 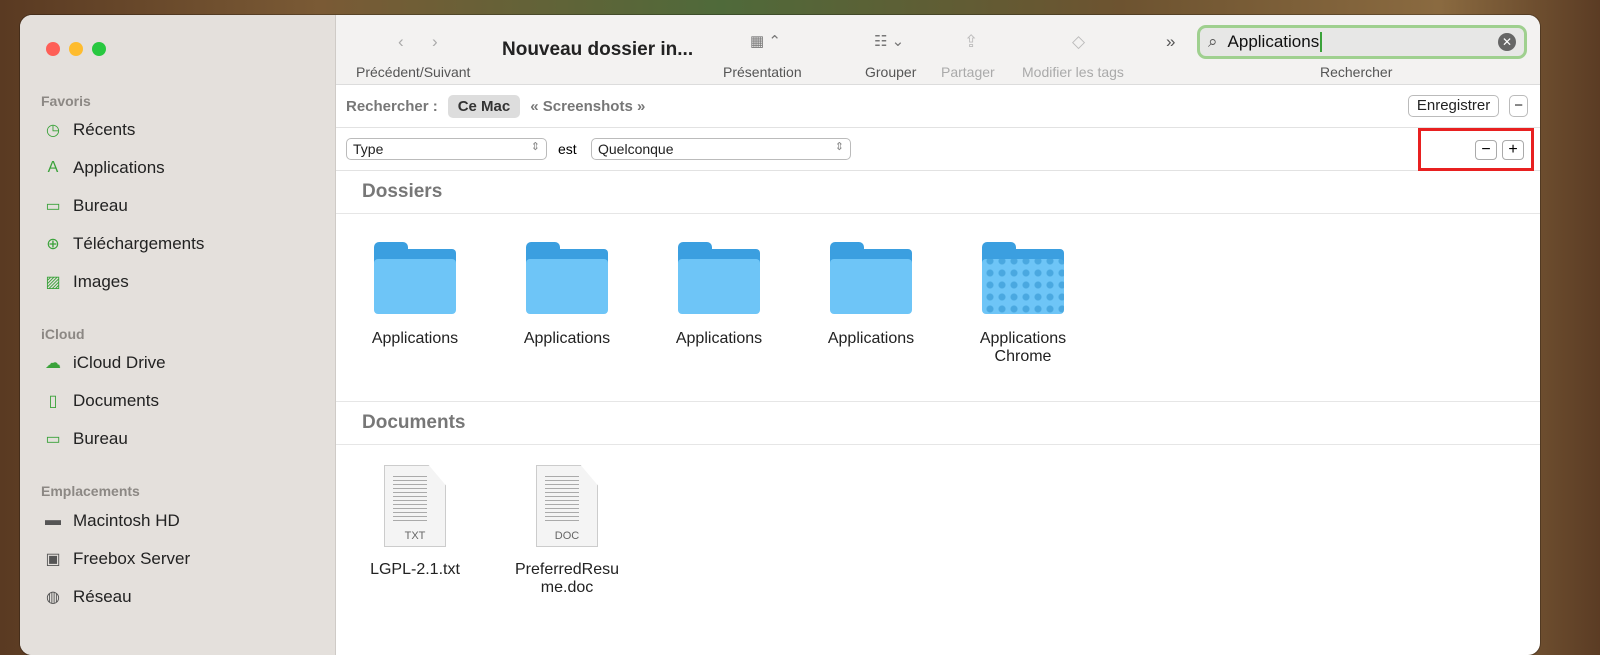 What do you see at coordinates (102, 596) in the screenshot?
I see `sidebar-item-label: Réseau` at bounding box center [102, 596].